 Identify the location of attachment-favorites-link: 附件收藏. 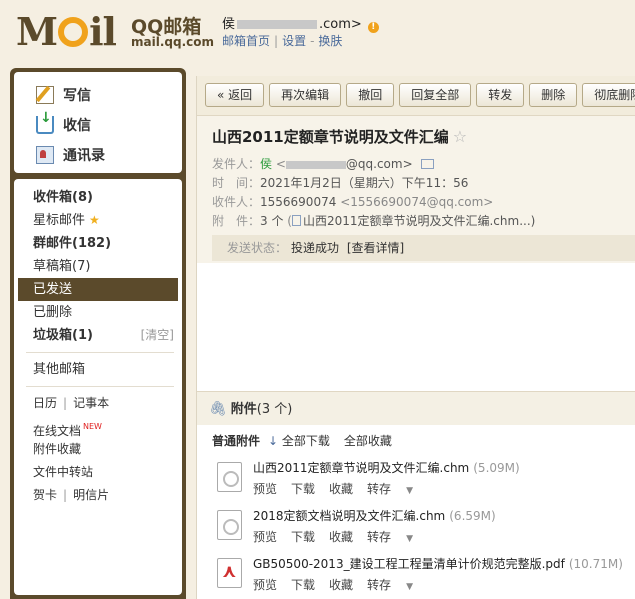
(98, 449).